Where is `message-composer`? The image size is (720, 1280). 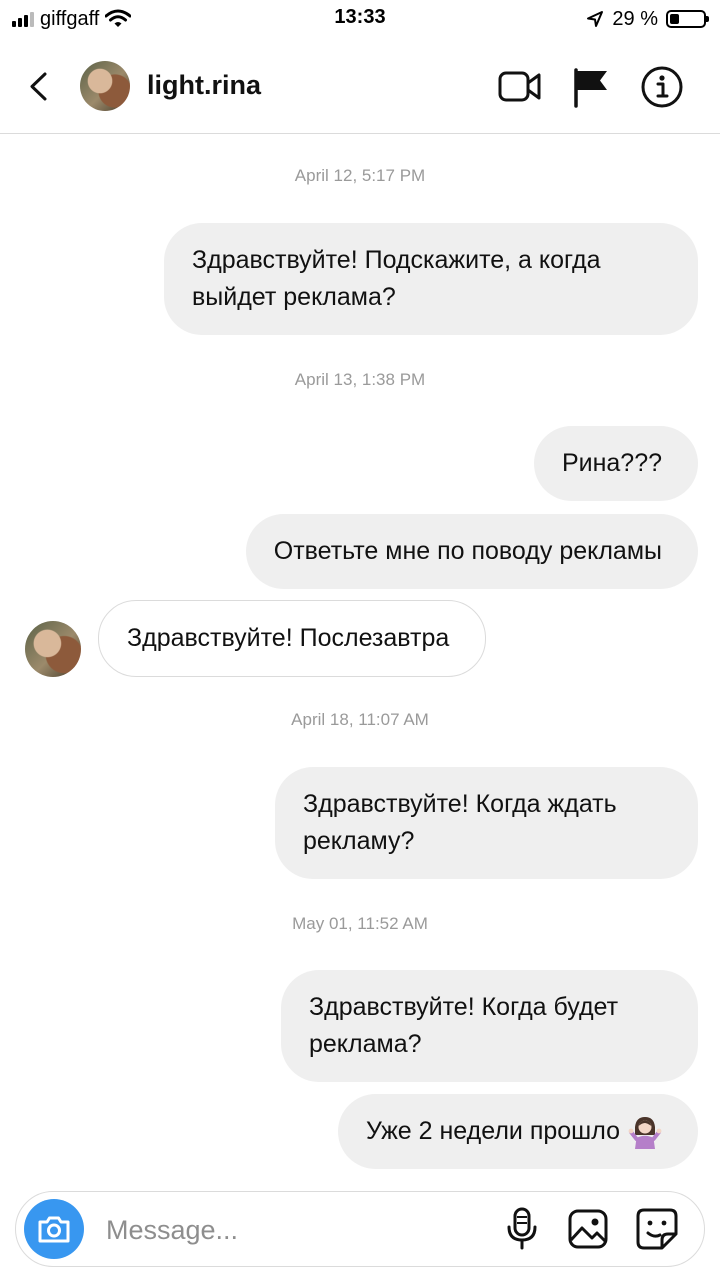 message-composer is located at coordinates (360, 1229).